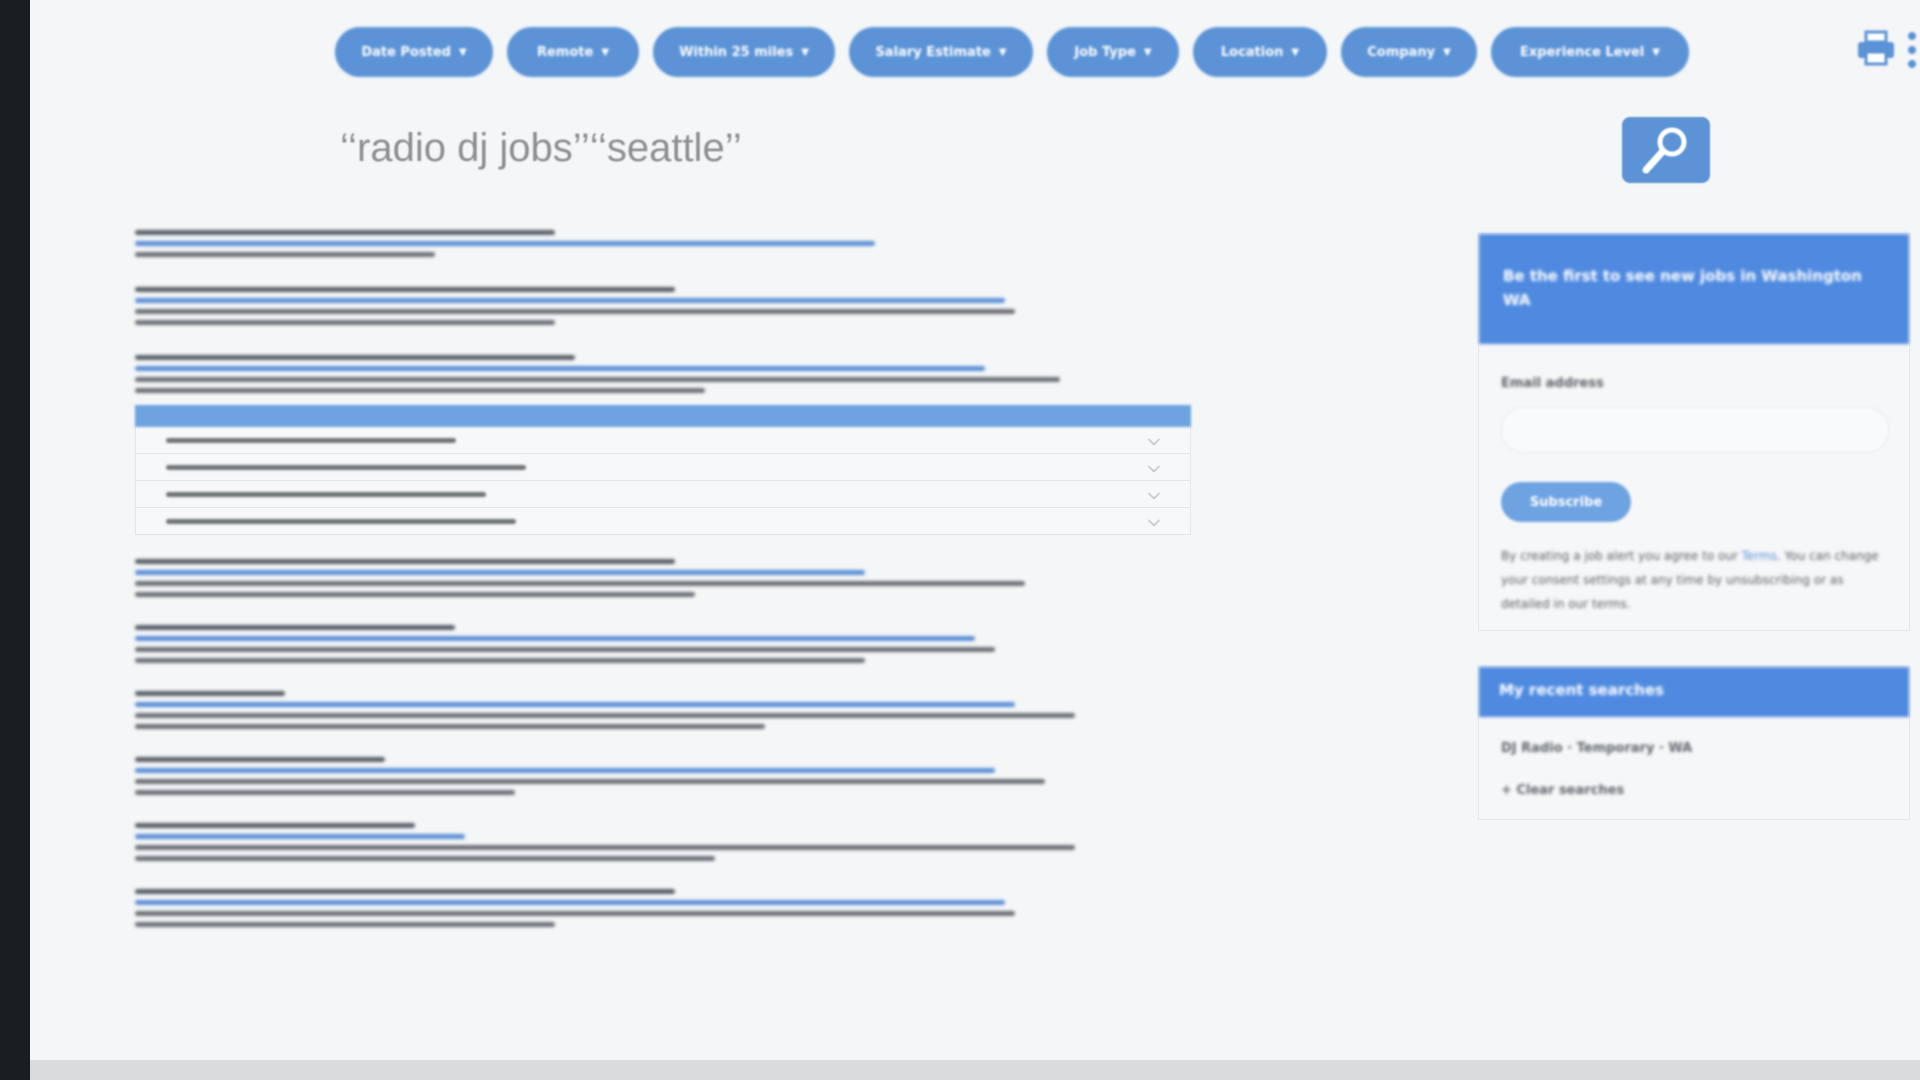  I want to click on filter-label: Date Posted, so click(406, 52).